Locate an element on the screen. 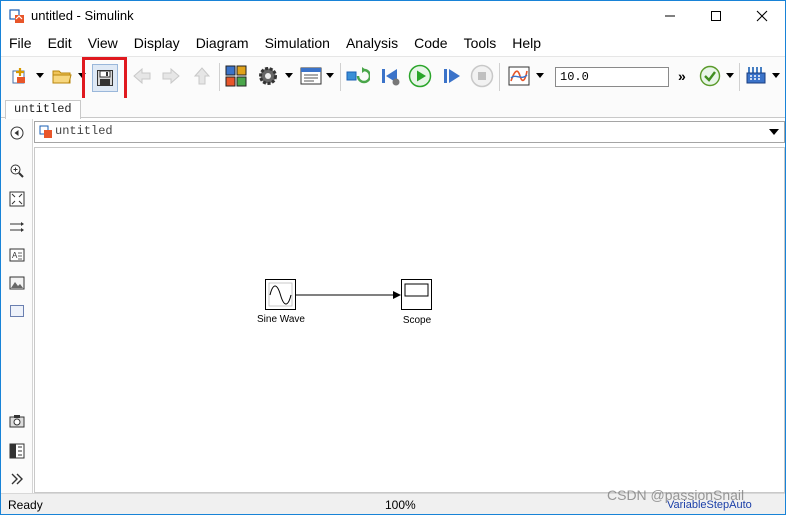 This screenshot has width=786, height=515. step-forward-button is located at coordinates (451, 76).